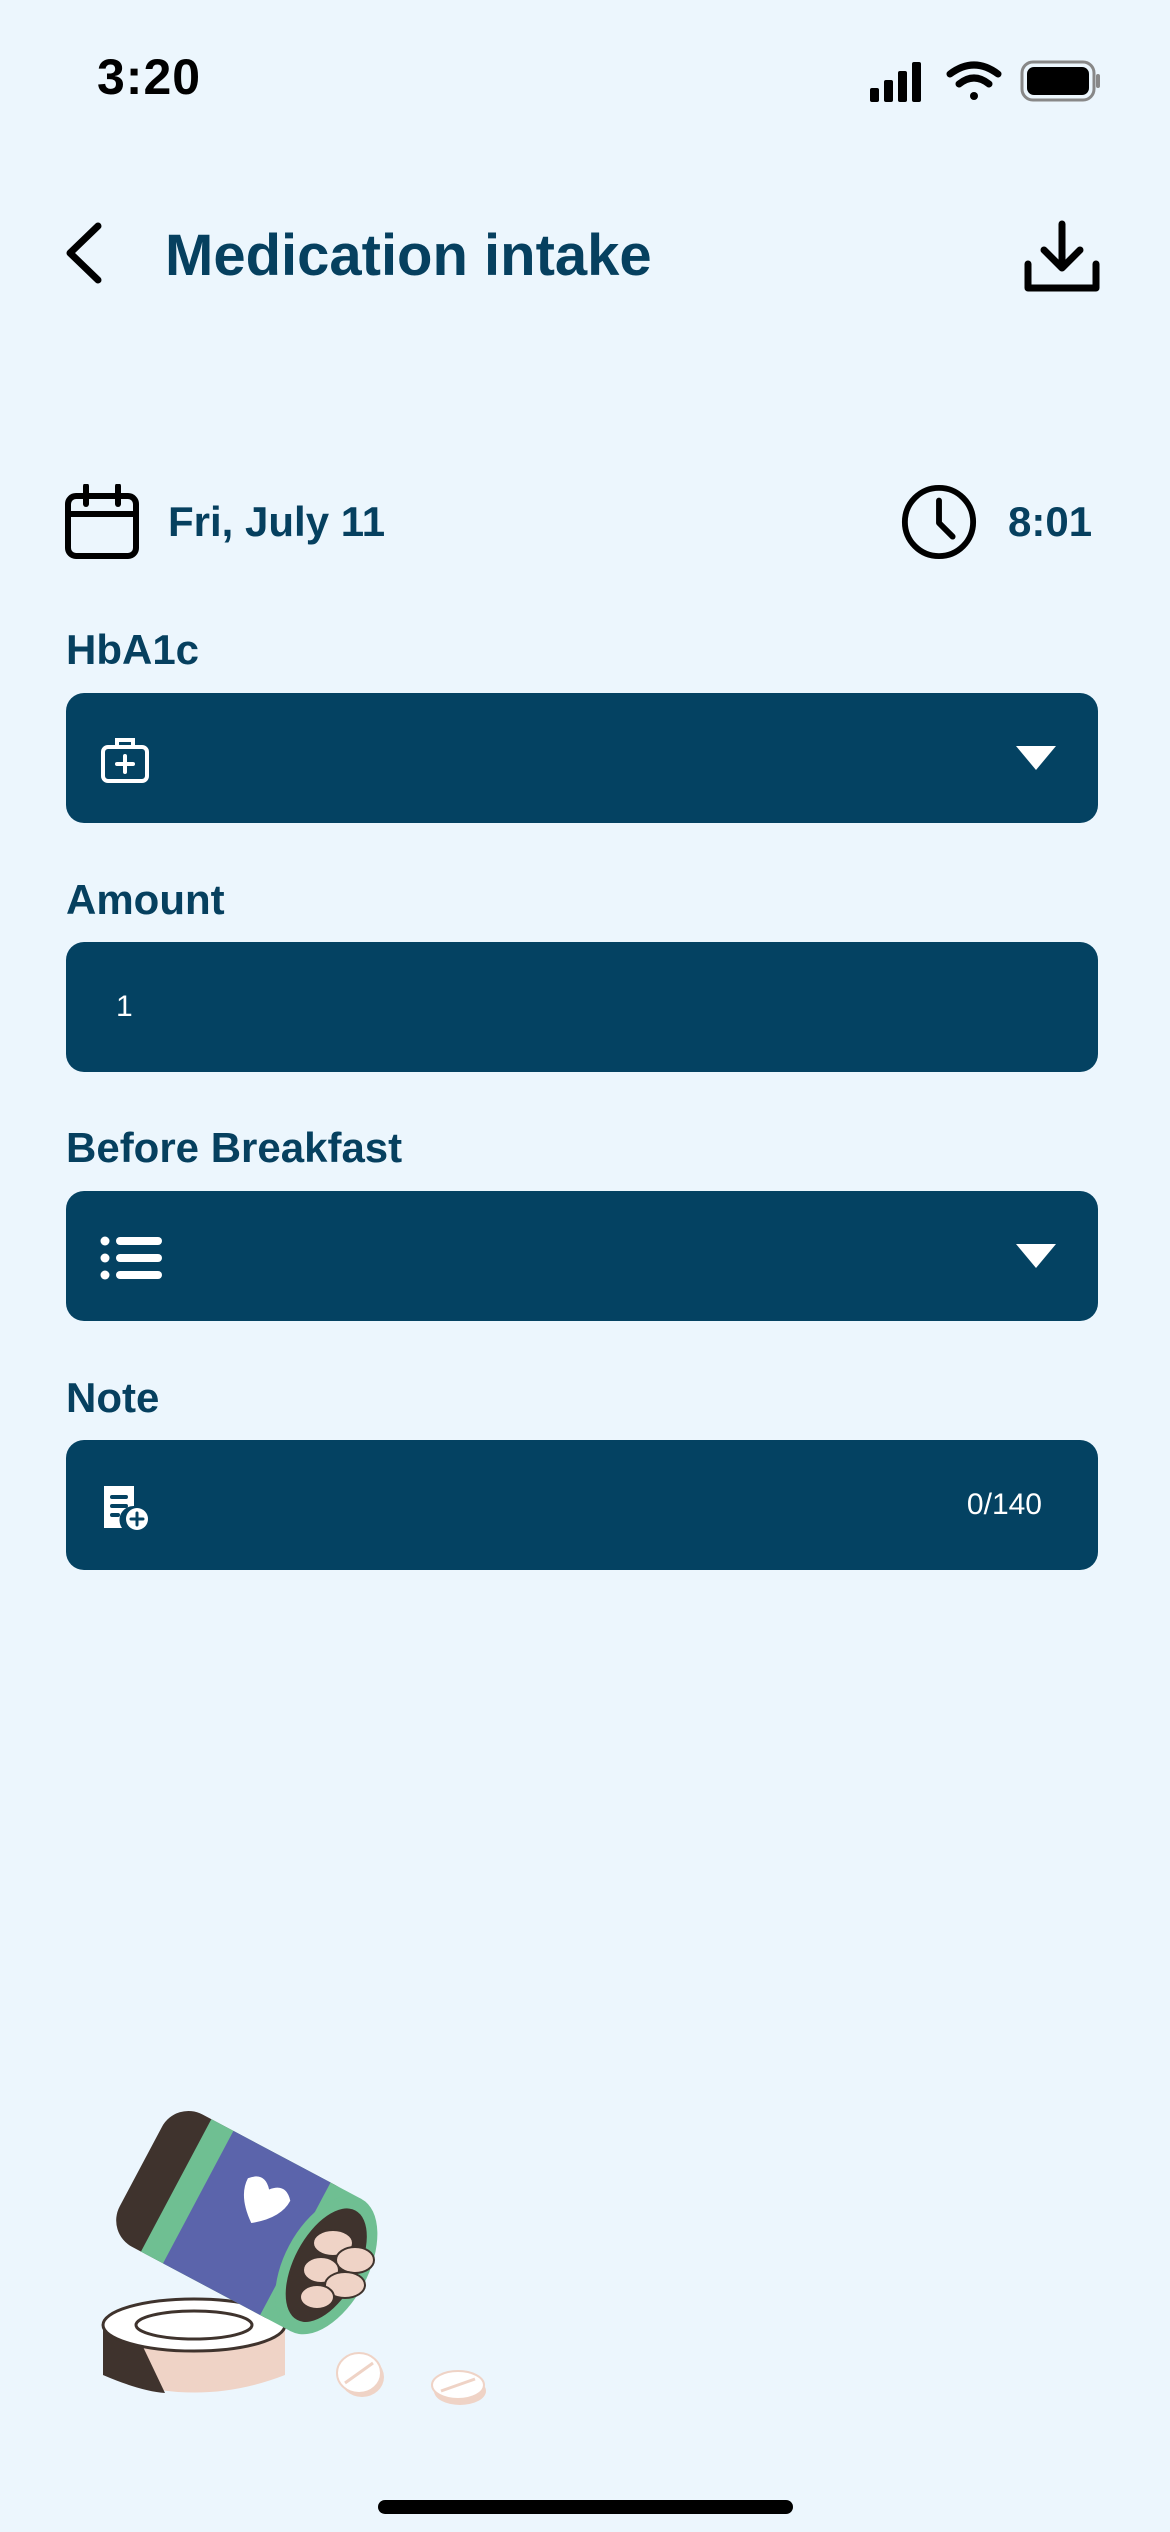 Image resolution: width=1170 pixels, height=2532 pixels. I want to click on status-icons, so click(985, 81).